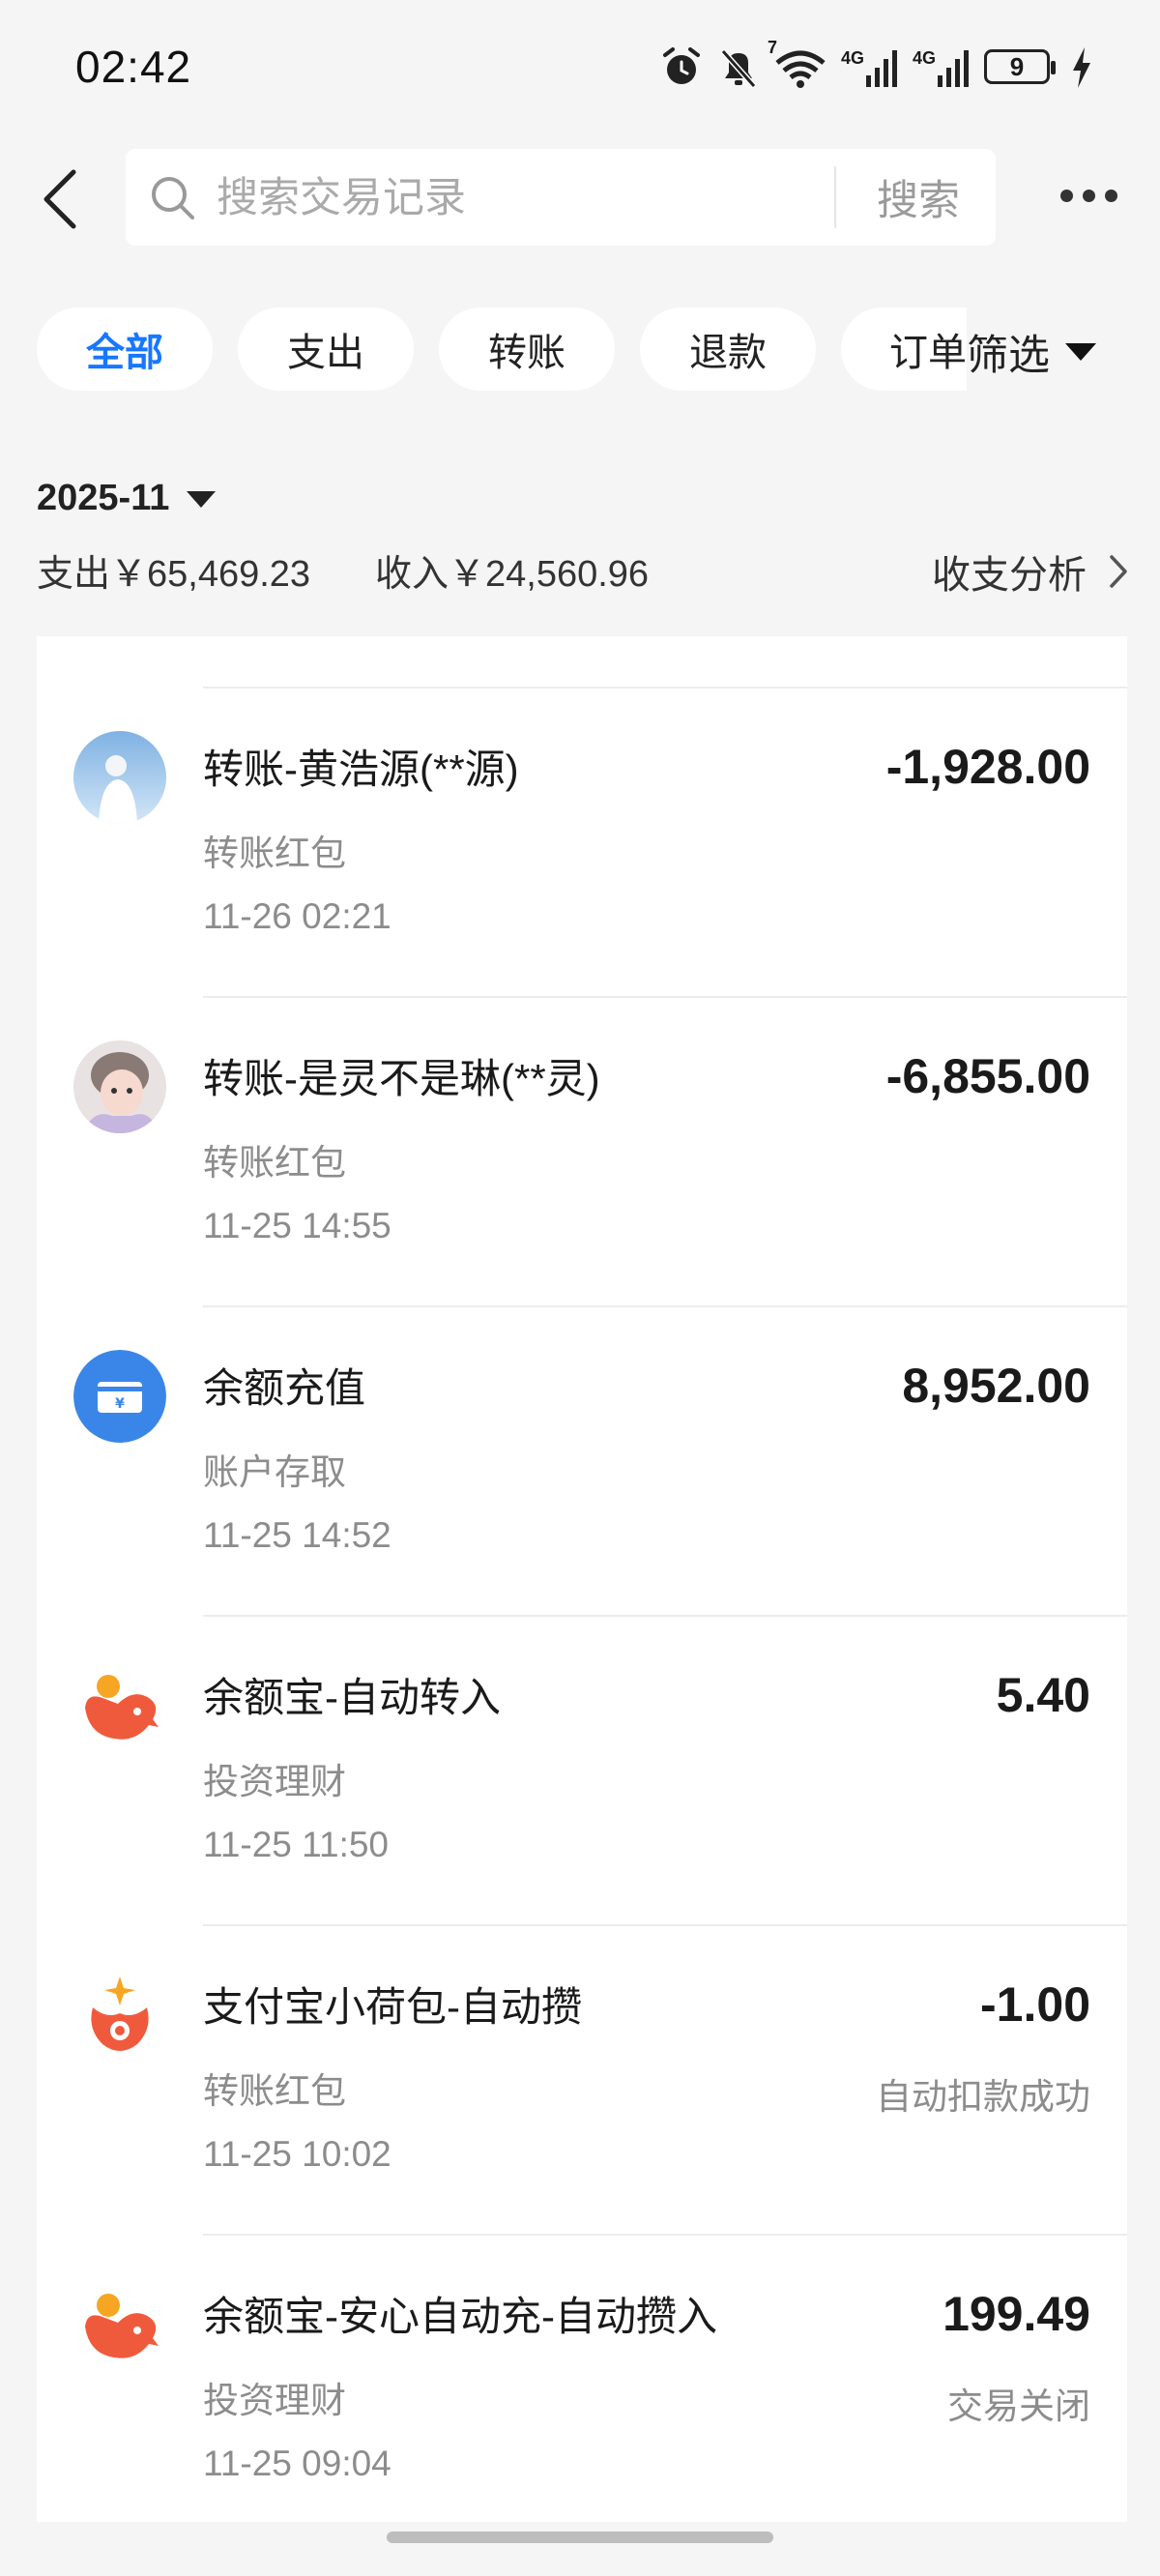  What do you see at coordinates (120, 2015) in the screenshot?
I see `xiaohebao-icon` at bounding box center [120, 2015].